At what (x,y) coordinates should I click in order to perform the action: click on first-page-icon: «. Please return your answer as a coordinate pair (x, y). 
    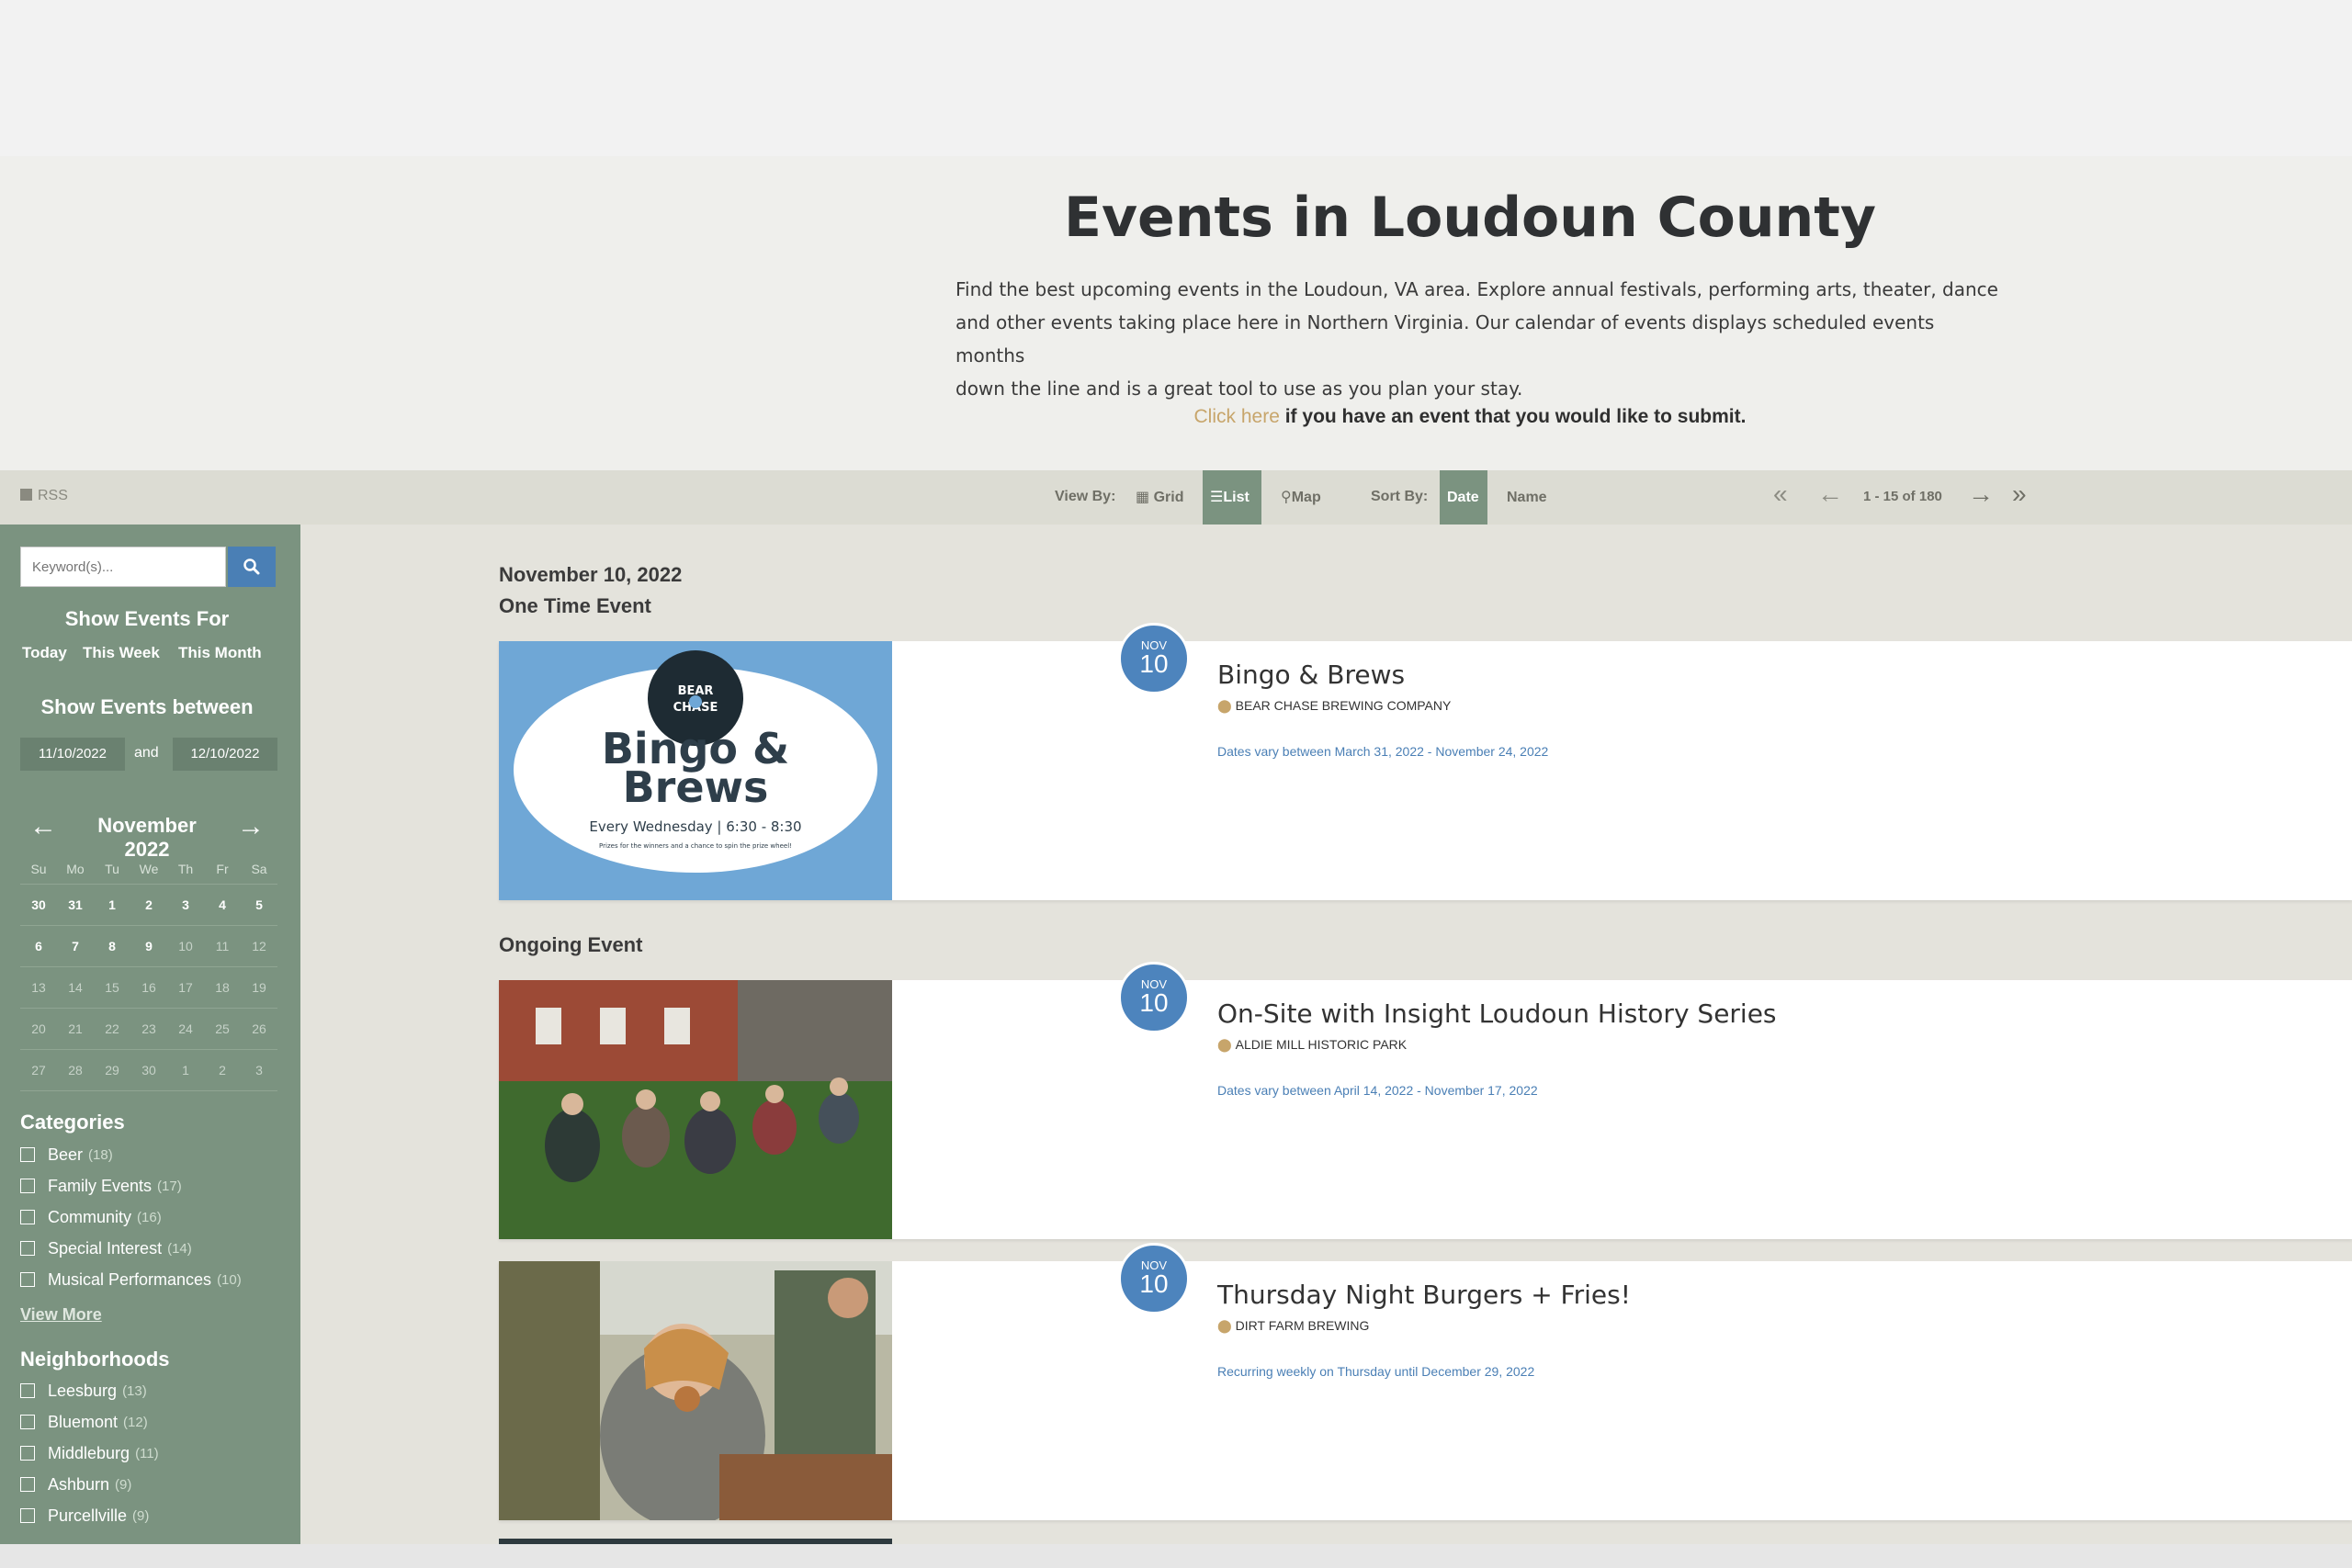
    Looking at the image, I should click on (1781, 494).